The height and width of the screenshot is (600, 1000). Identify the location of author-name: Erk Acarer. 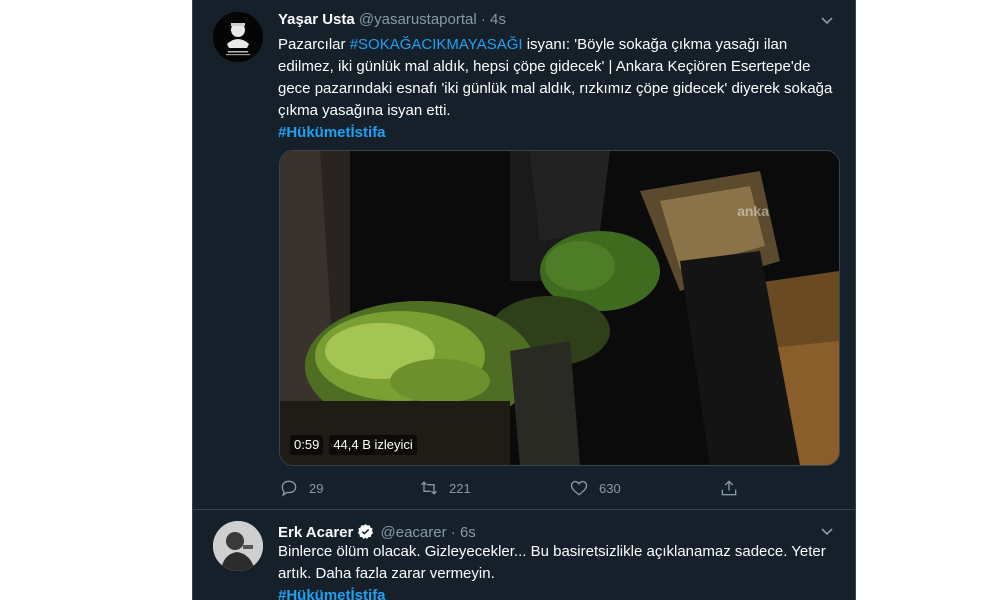
(315, 532).